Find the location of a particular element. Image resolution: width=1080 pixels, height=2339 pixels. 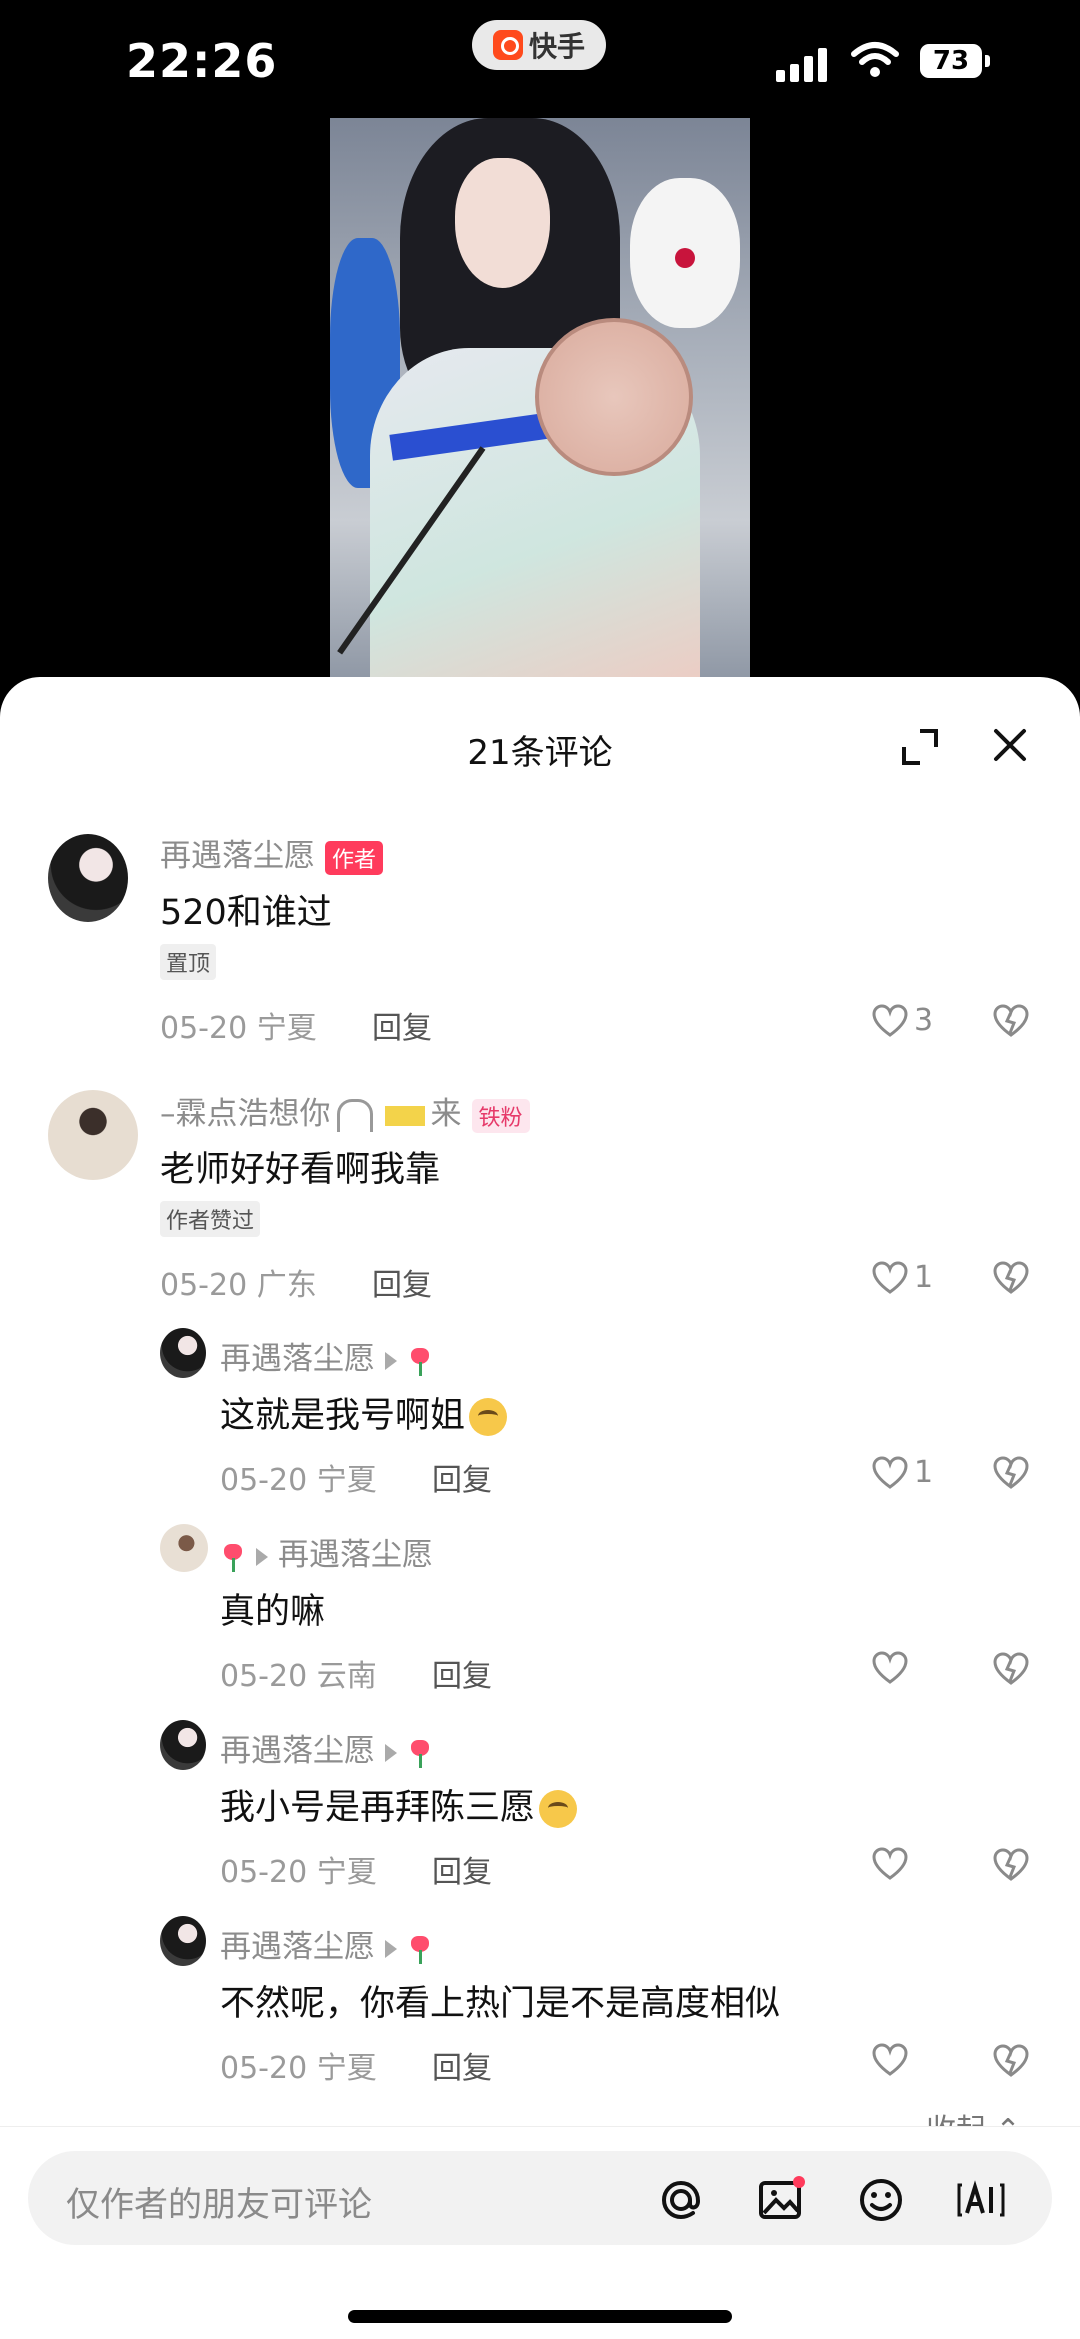

close-icon is located at coordinates (1010, 745).